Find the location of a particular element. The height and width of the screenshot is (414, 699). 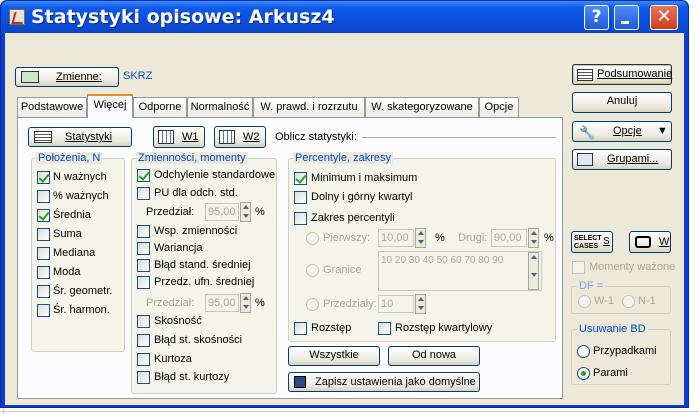

close-button: ✕ is located at coordinates (664, 17).